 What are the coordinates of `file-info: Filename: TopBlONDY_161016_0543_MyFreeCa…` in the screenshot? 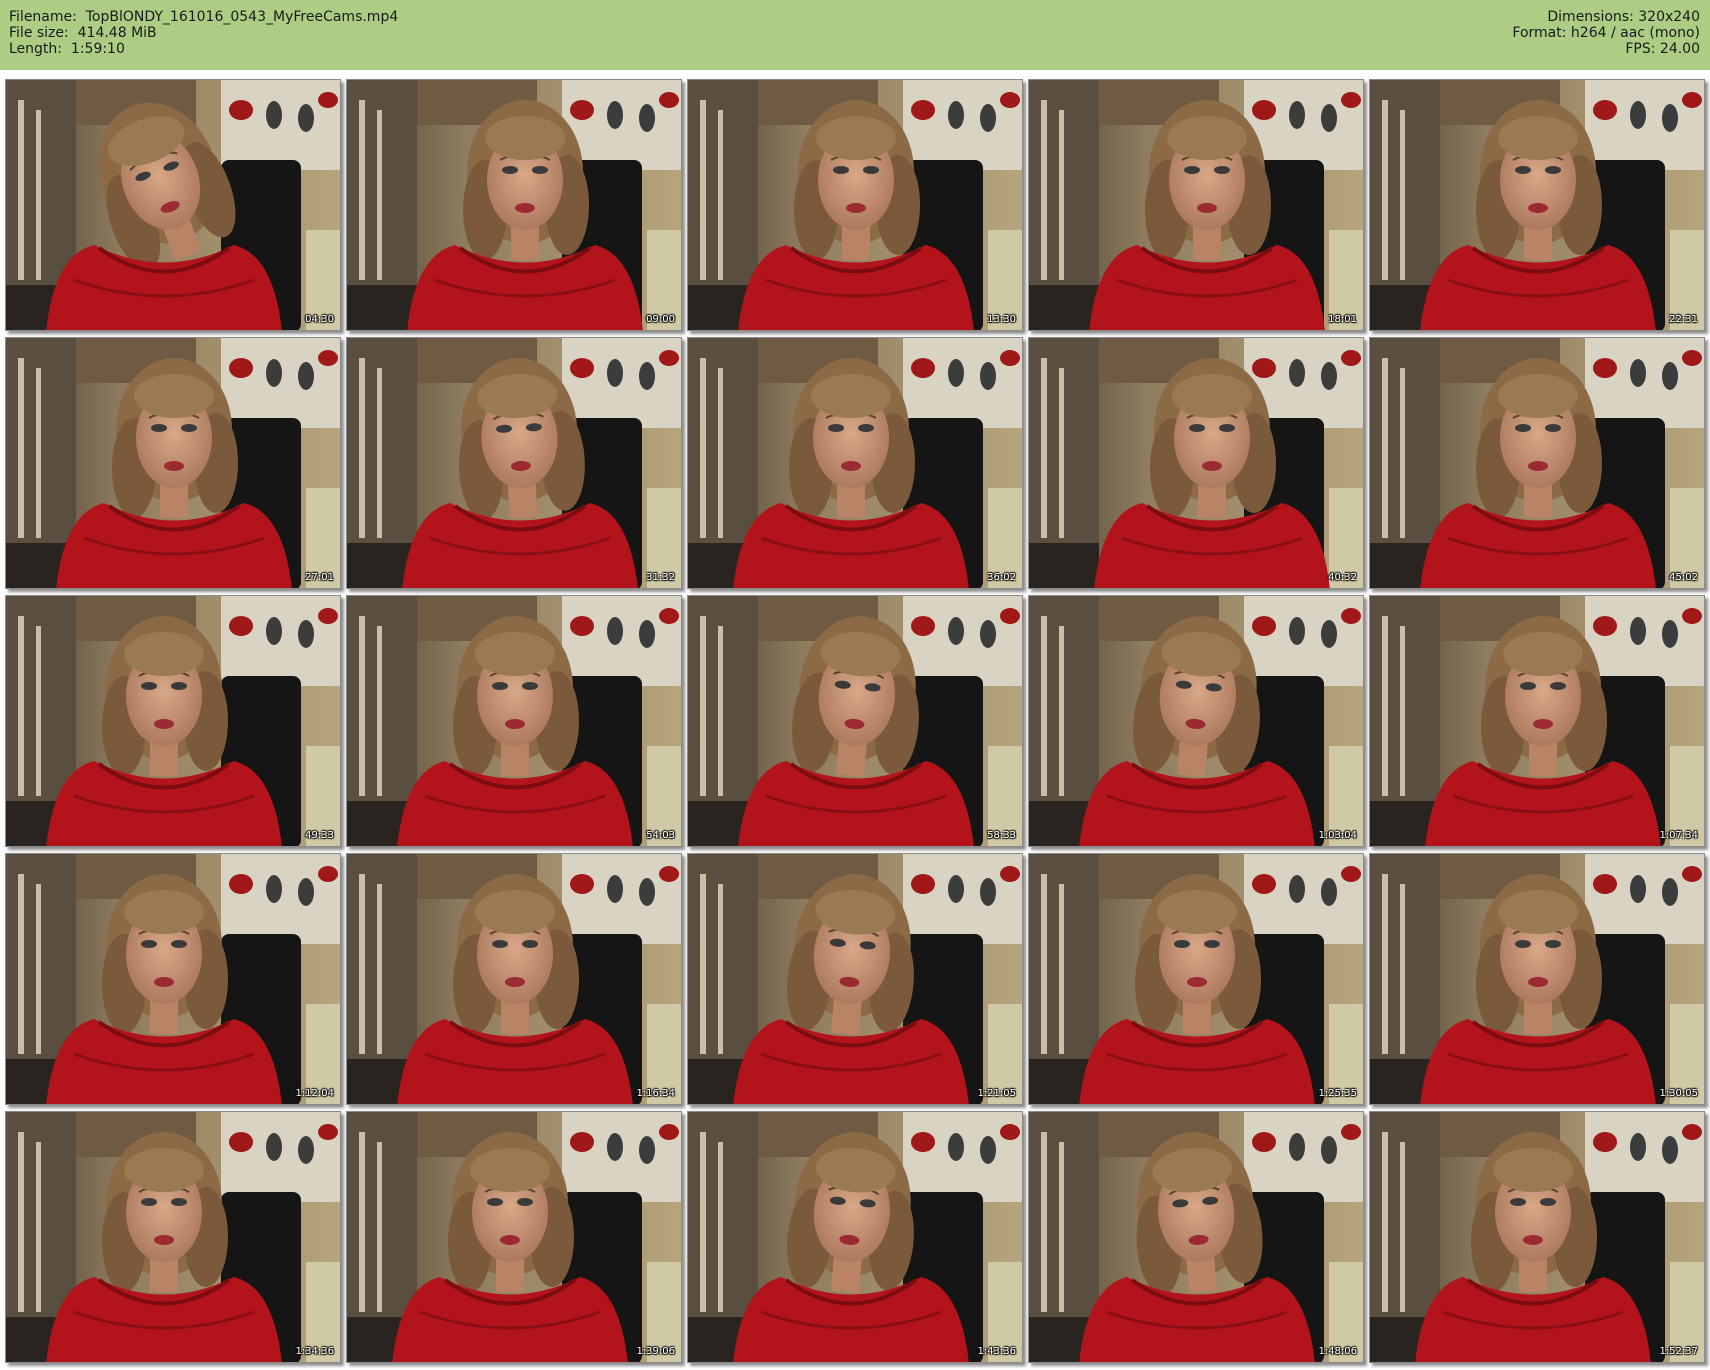 It's located at (203, 33).